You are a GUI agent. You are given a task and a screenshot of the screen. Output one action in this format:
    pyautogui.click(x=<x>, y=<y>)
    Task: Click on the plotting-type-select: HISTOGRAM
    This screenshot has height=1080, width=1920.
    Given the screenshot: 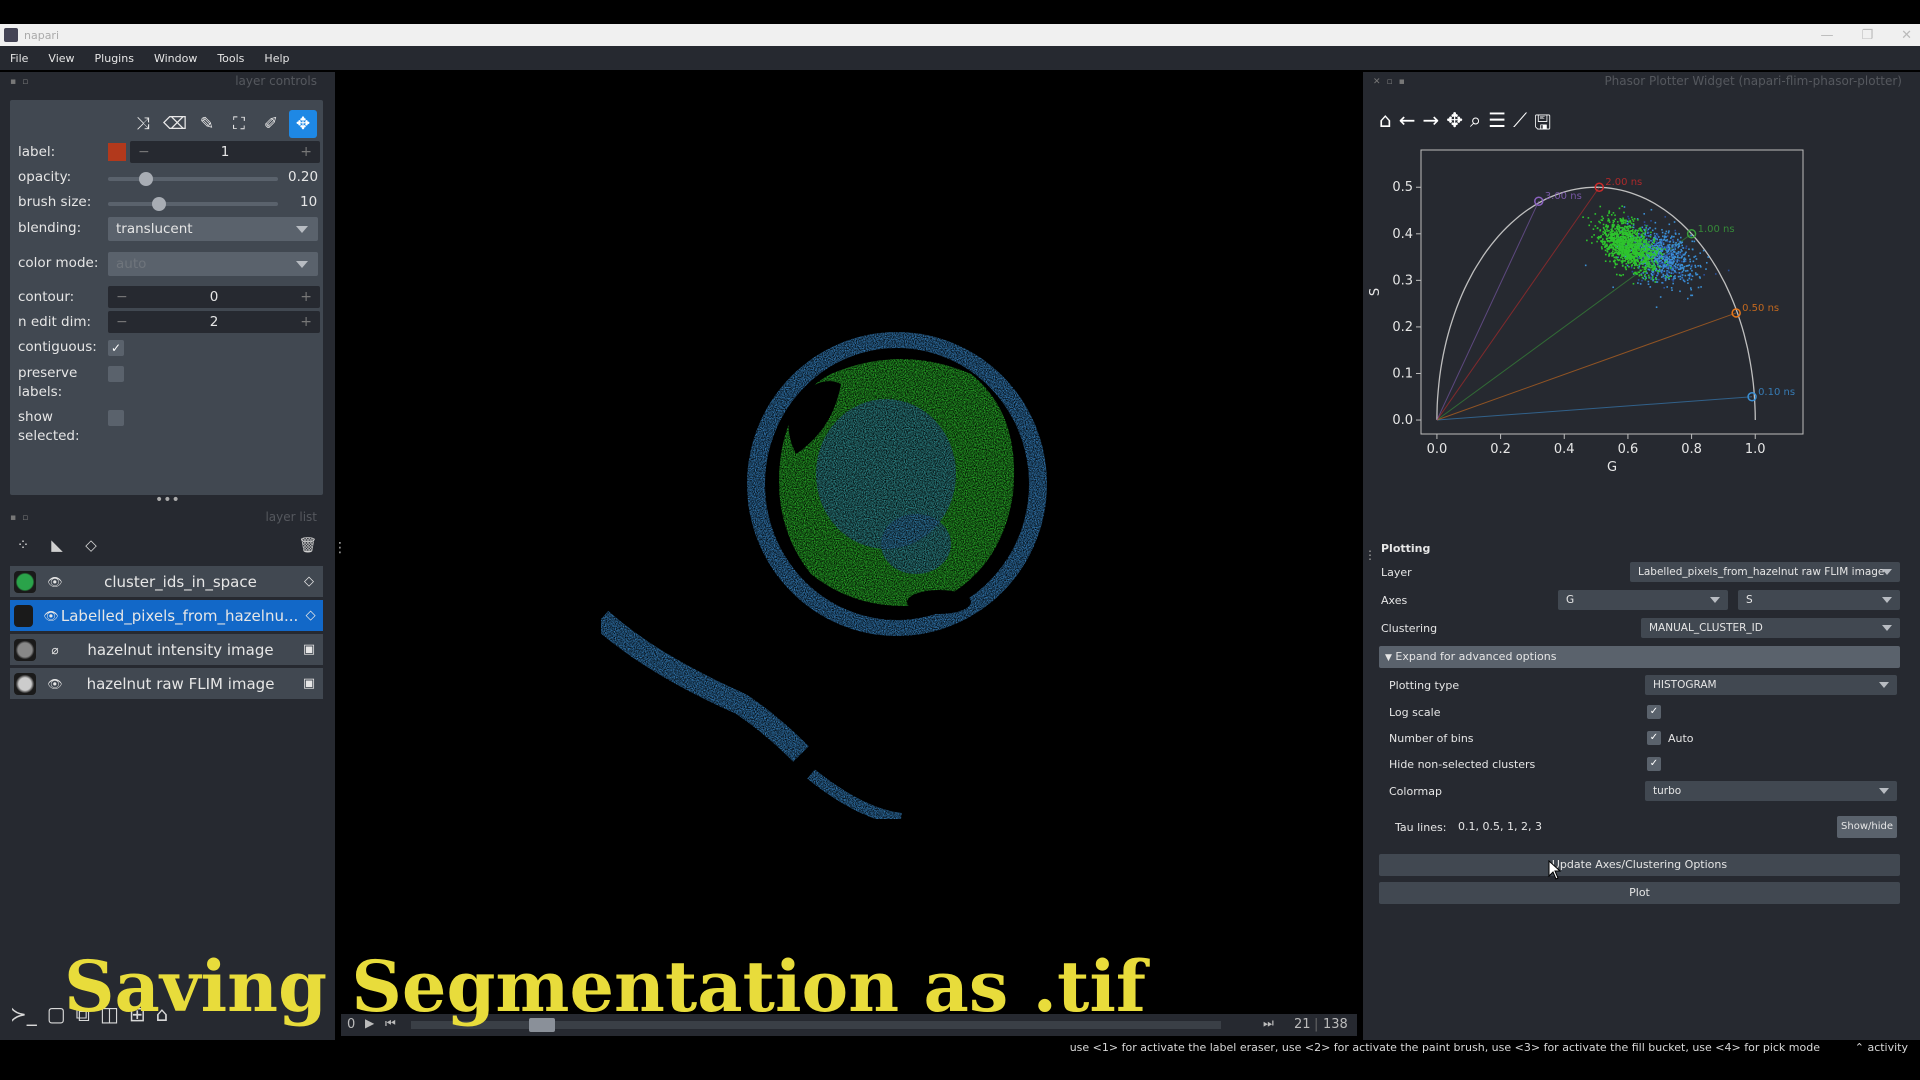 What is the action you would take?
    pyautogui.click(x=1771, y=685)
    